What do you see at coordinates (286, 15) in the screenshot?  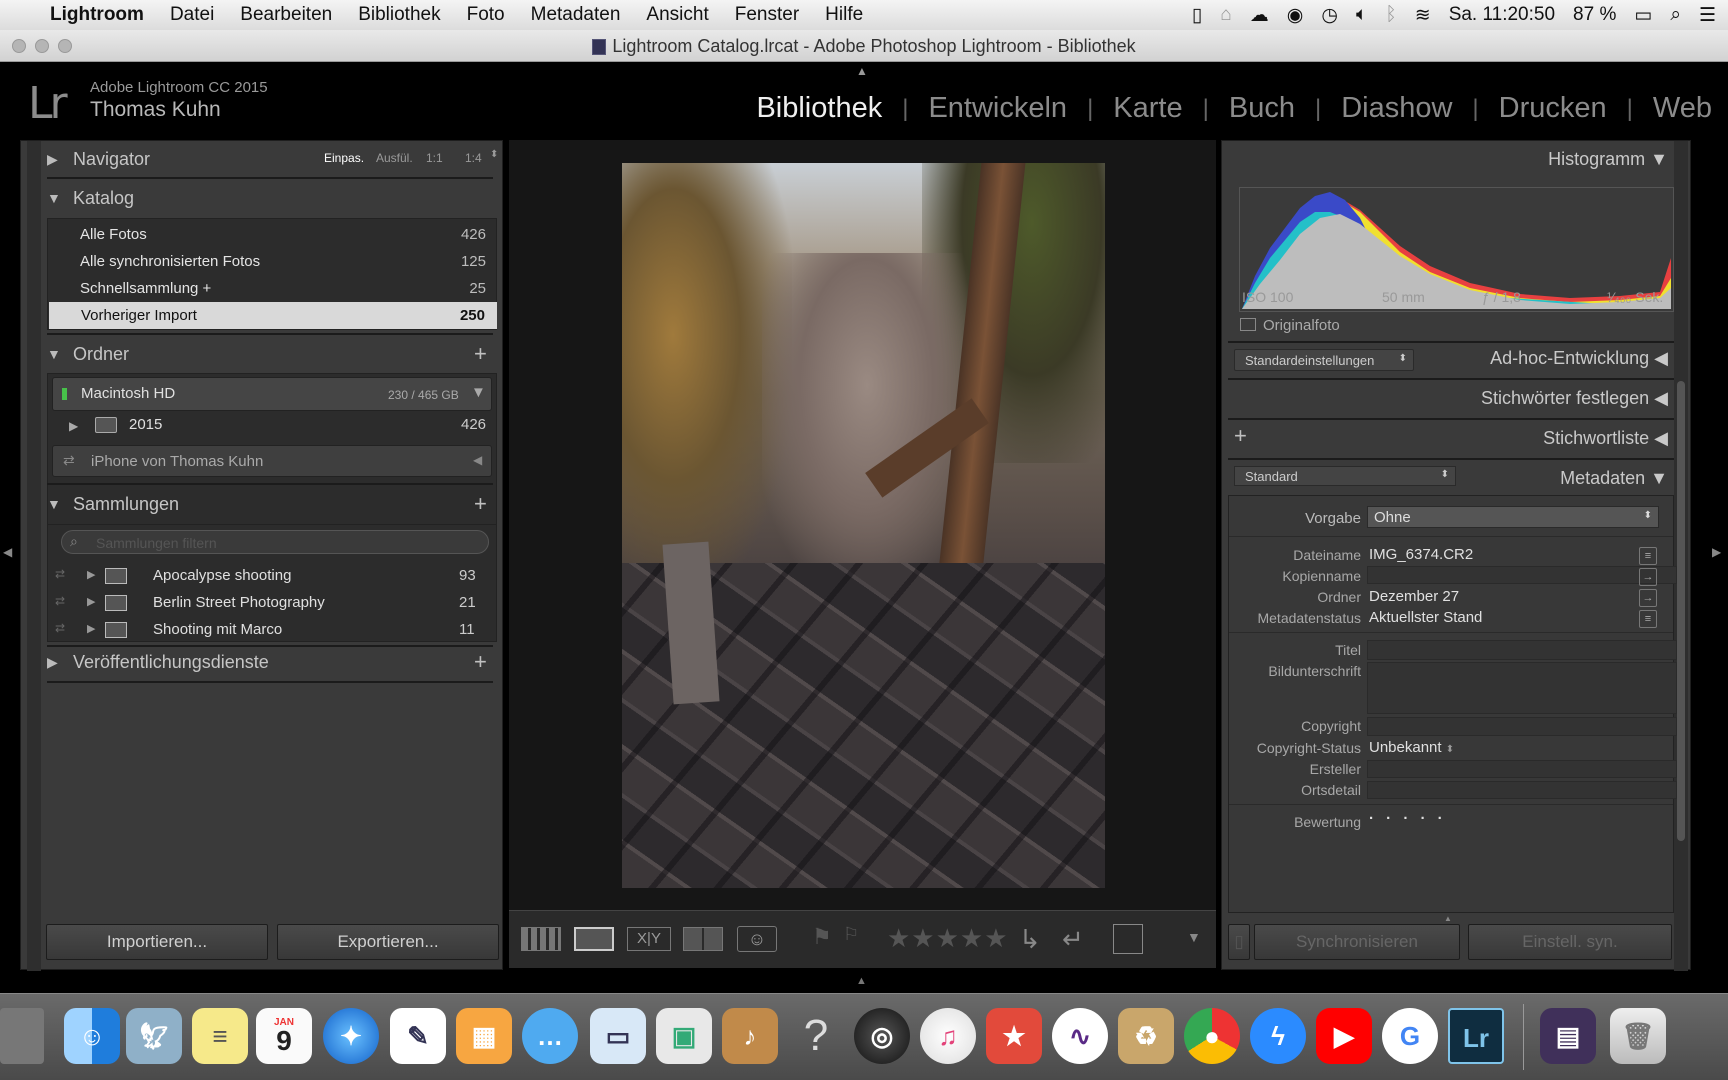 I see `menu-bearbeiten: Bearbeiten` at bounding box center [286, 15].